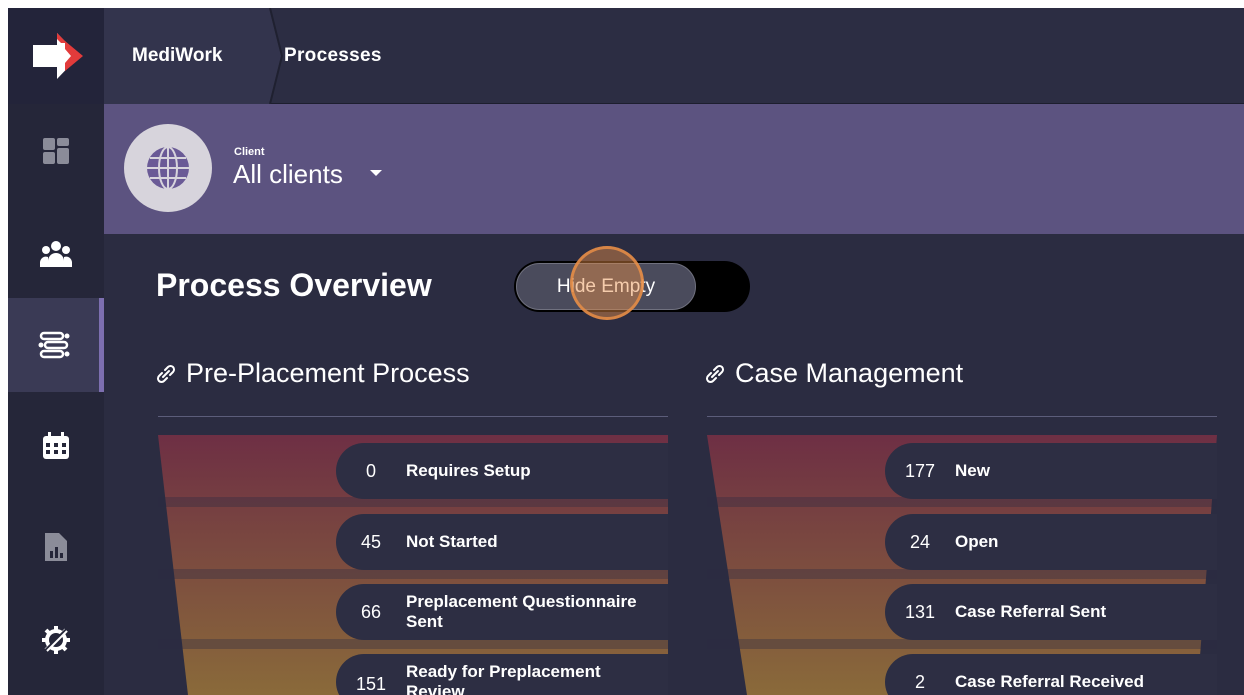 This screenshot has width=1244, height=695. What do you see at coordinates (521, 611) in the screenshot?
I see `stage-label: Preplacement Questionnaire Sent` at bounding box center [521, 611].